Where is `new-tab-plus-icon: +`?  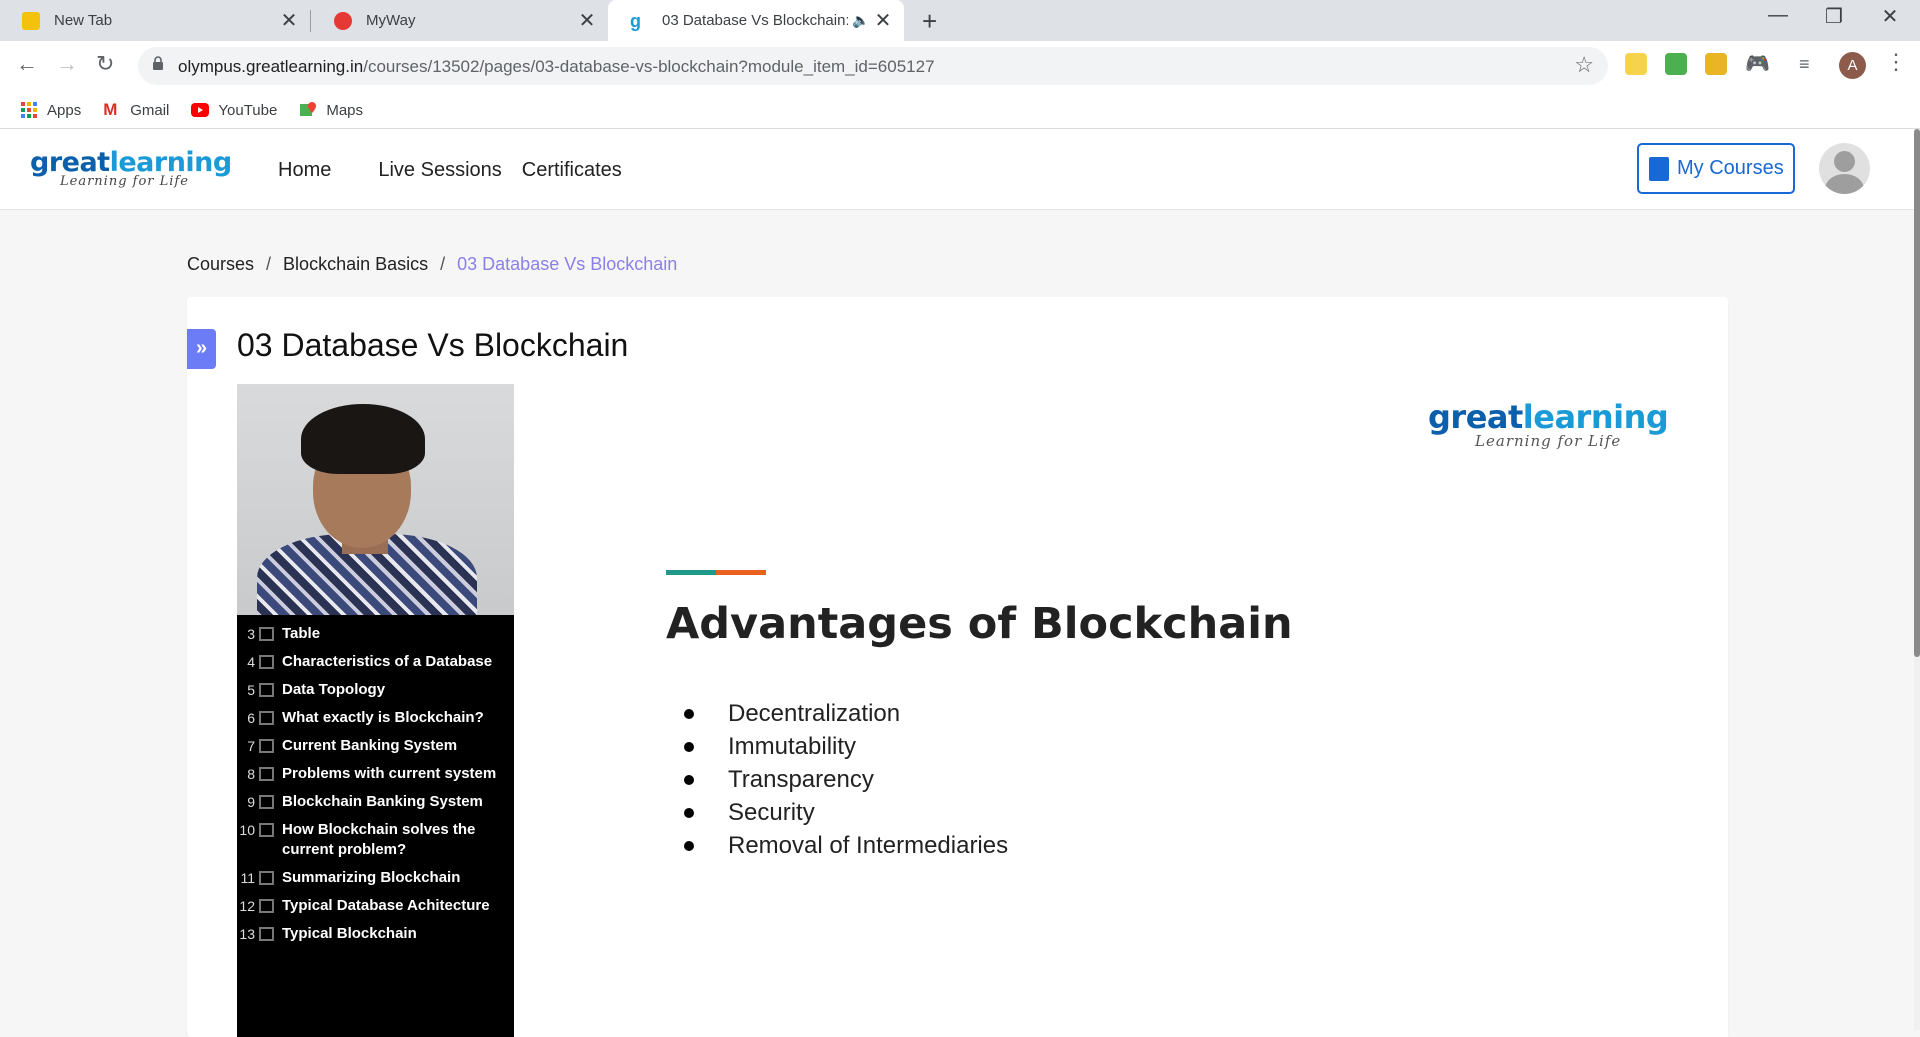
new-tab-plus-icon: + is located at coordinates (929, 21).